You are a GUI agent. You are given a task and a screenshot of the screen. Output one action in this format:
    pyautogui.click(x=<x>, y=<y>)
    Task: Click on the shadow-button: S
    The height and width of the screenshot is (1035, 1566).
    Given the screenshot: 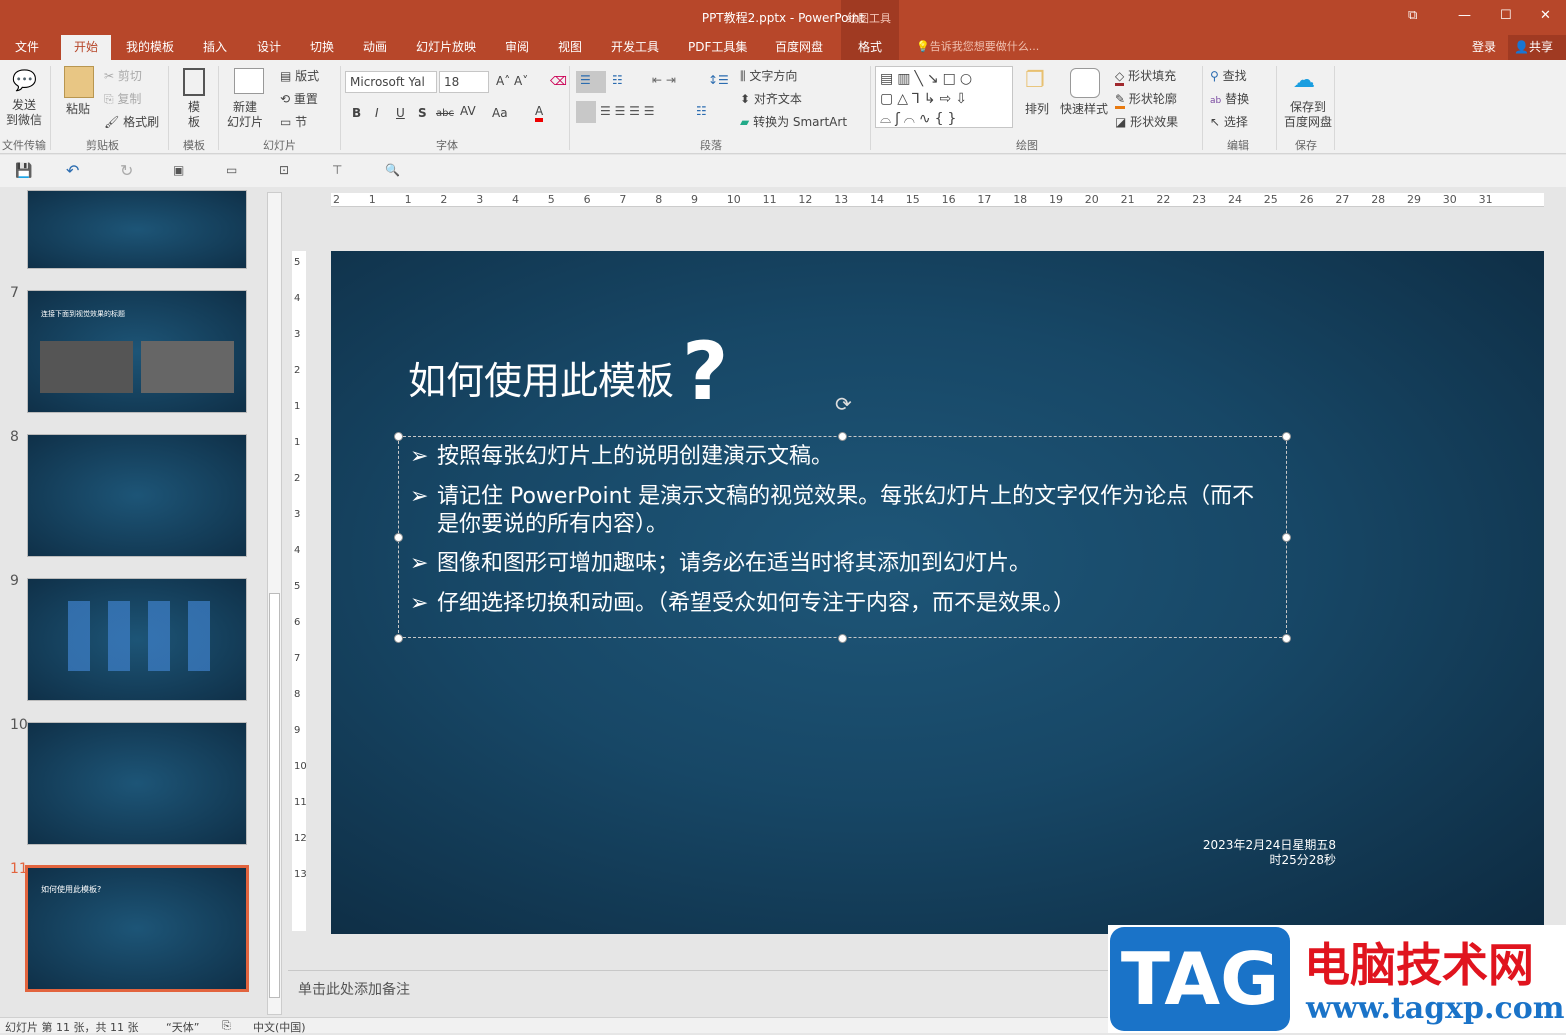 What is the action you would take?
    pyautogui.click(x=422, y=113)
    